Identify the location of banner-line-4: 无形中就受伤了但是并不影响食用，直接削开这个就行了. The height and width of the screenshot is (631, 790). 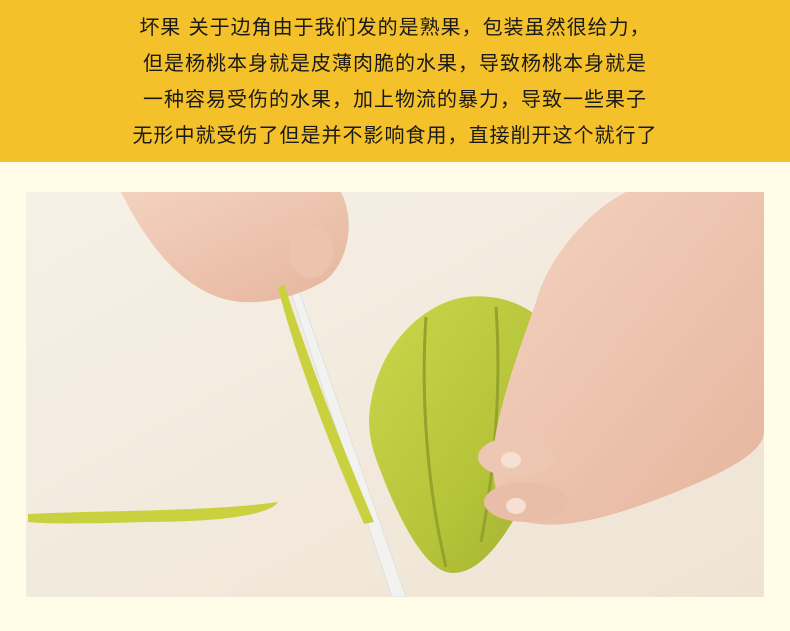
(395, 135).